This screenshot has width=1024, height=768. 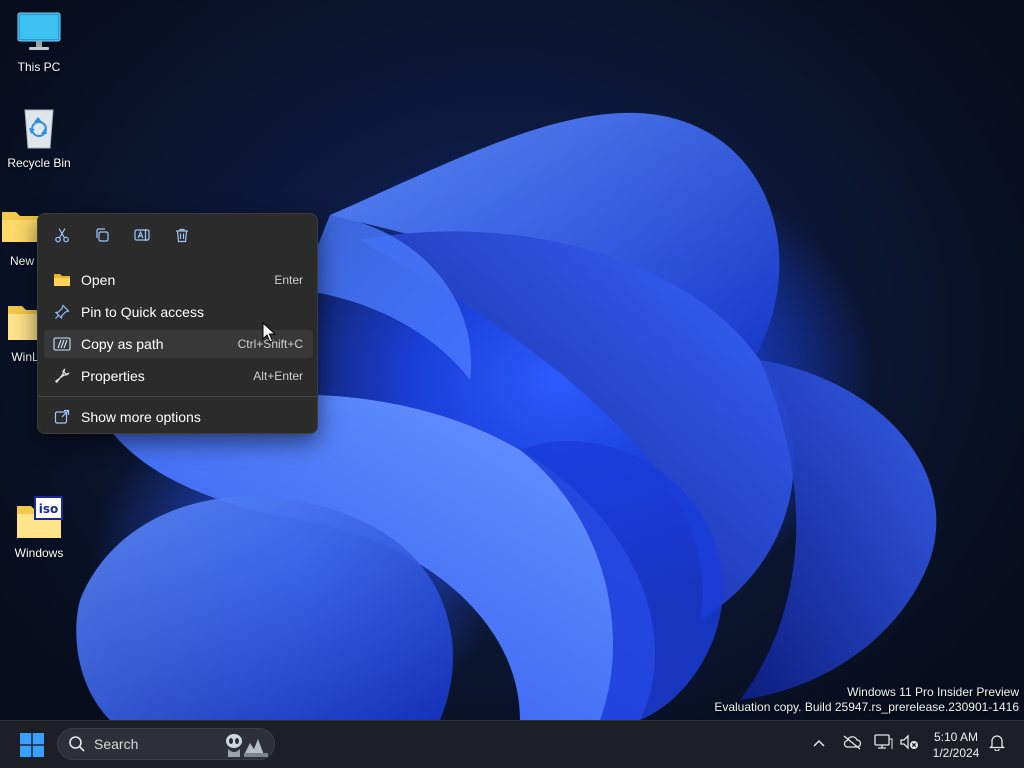 I want to click on speaker-muted-icon, so click(x=909, y=744).